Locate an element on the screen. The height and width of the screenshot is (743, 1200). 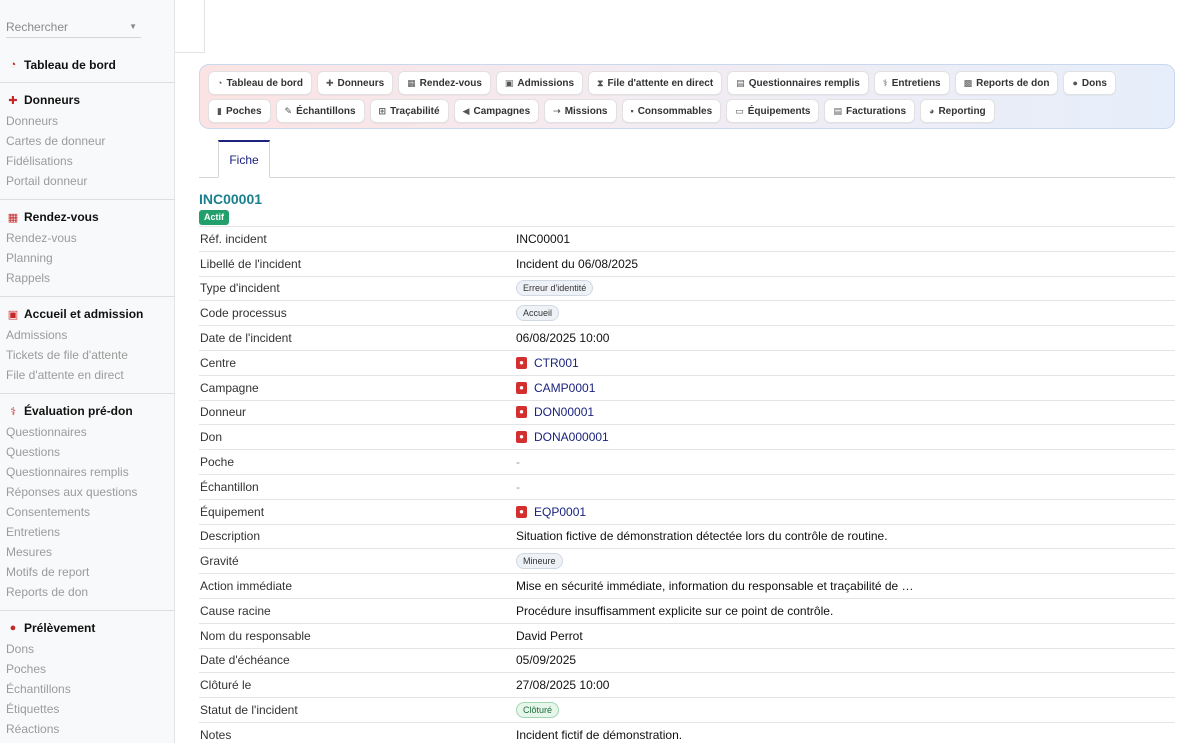
sidebar-item: Échantillons is located at coordinates (87, 689).